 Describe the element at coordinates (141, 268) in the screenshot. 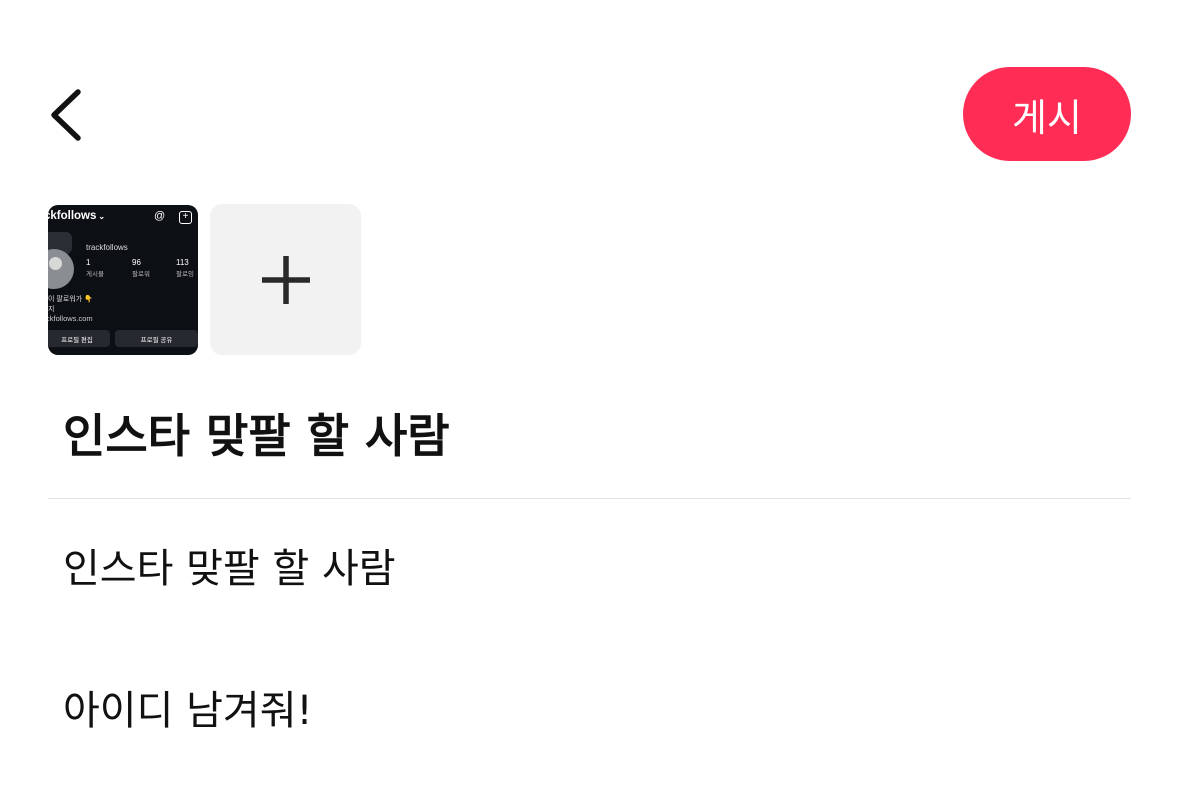

I see `stat-followers: 96 팔로워` at that location.